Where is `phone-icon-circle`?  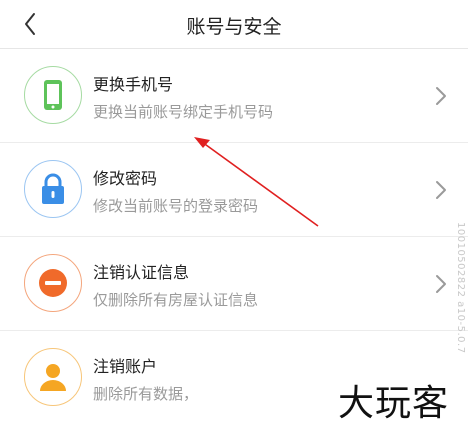
phone-icon-circle is located at coordinates (53, 95).